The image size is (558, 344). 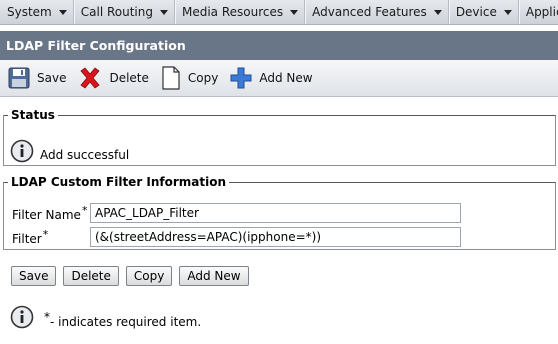 I want to click on filter-label: Filter*, so click(x=51, y=237).